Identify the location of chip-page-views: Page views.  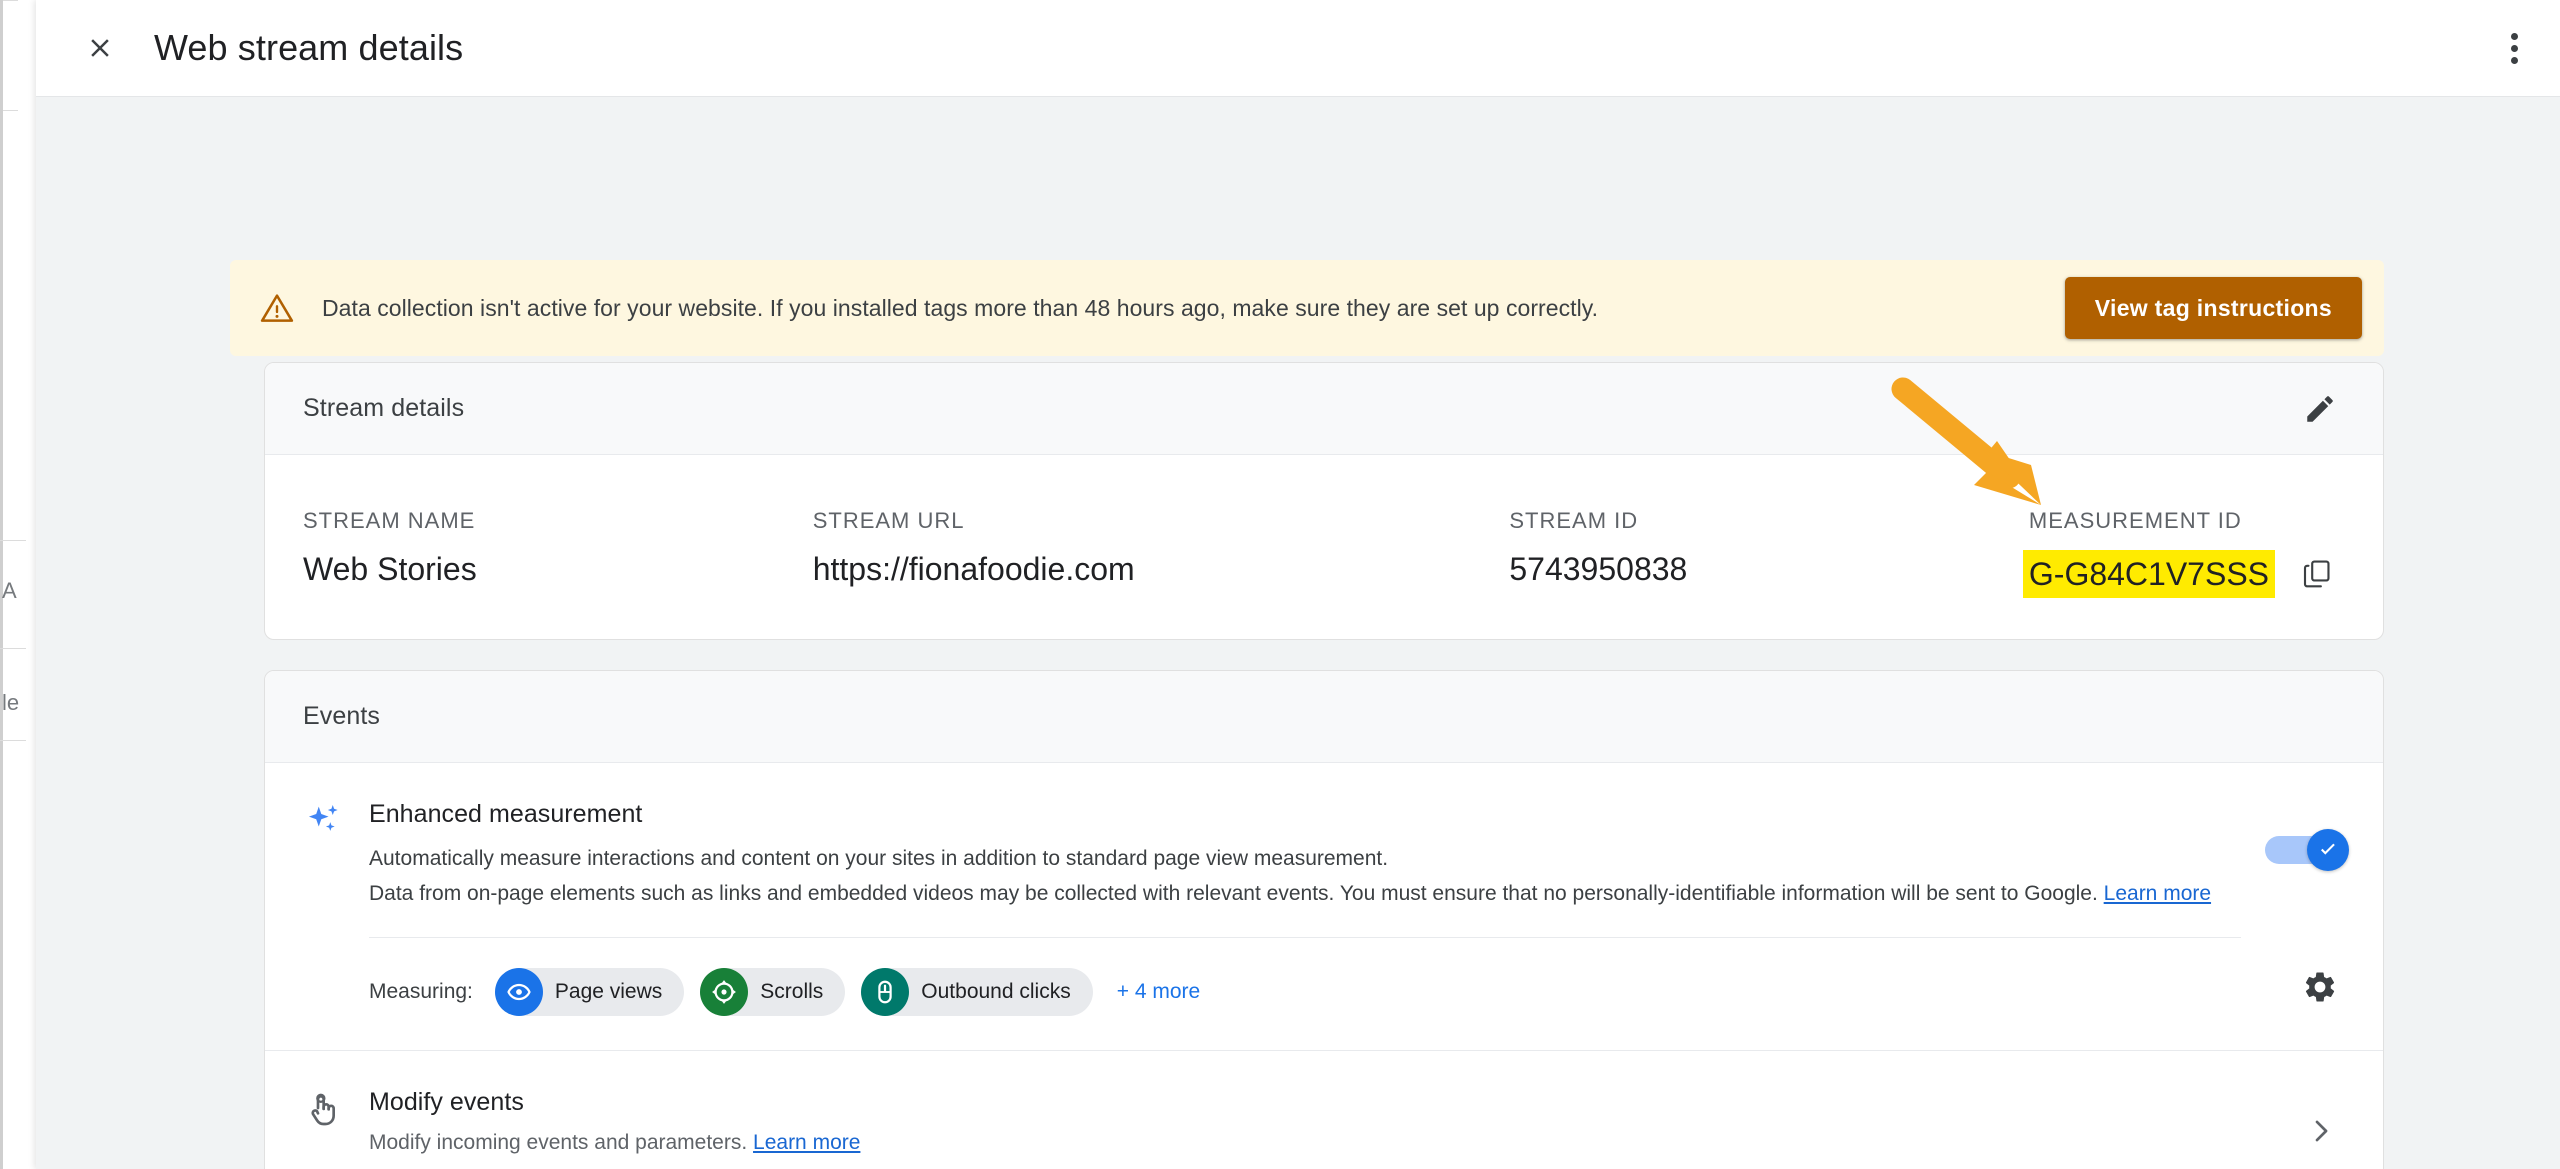
(589, 992).